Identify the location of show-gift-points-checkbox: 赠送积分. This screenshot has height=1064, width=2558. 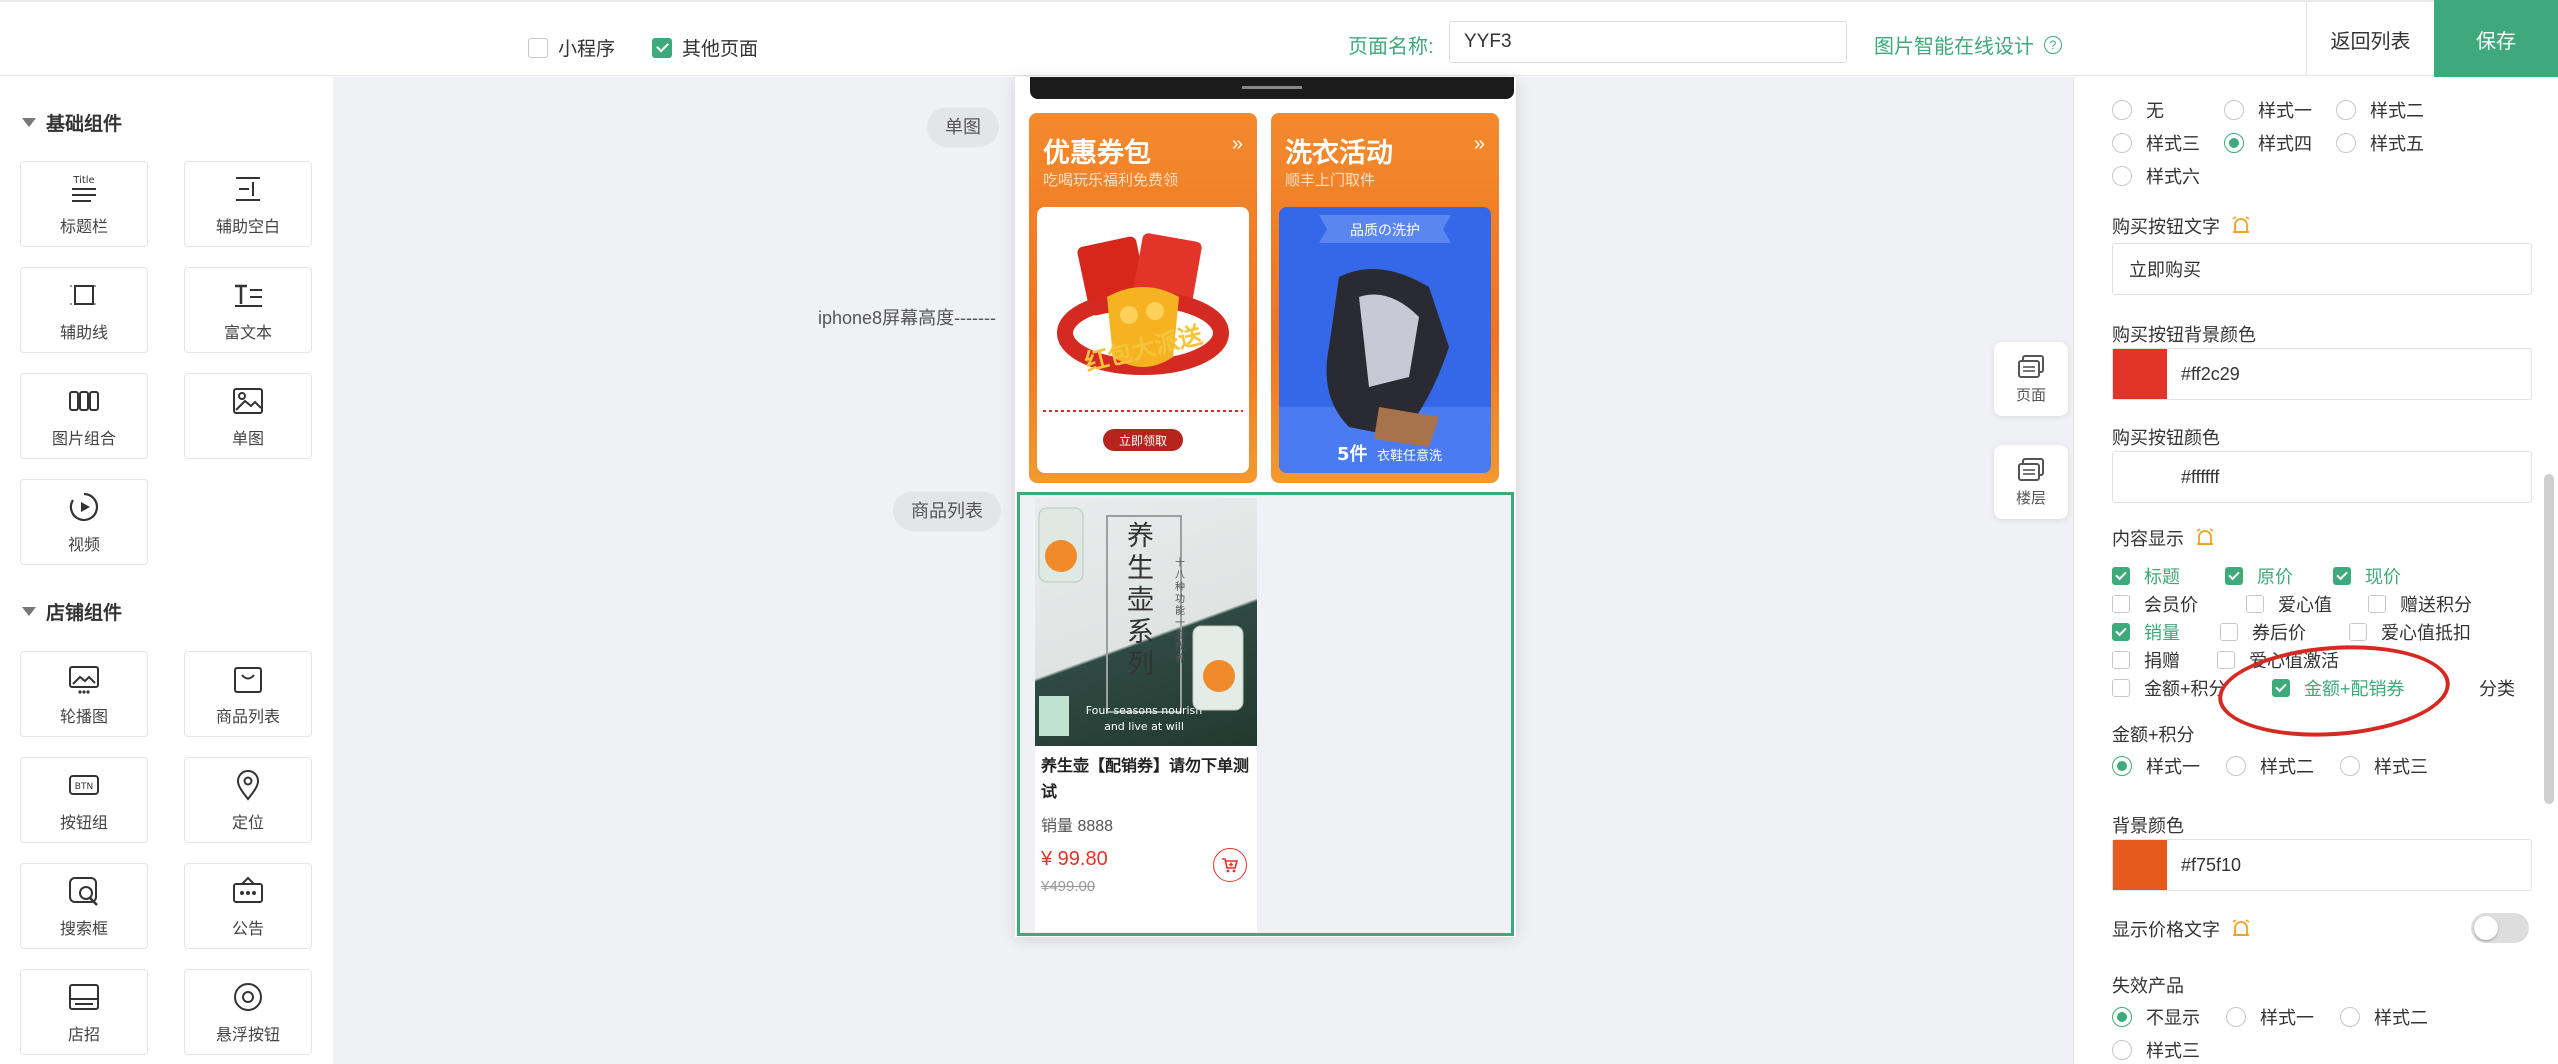
(2420, 604).